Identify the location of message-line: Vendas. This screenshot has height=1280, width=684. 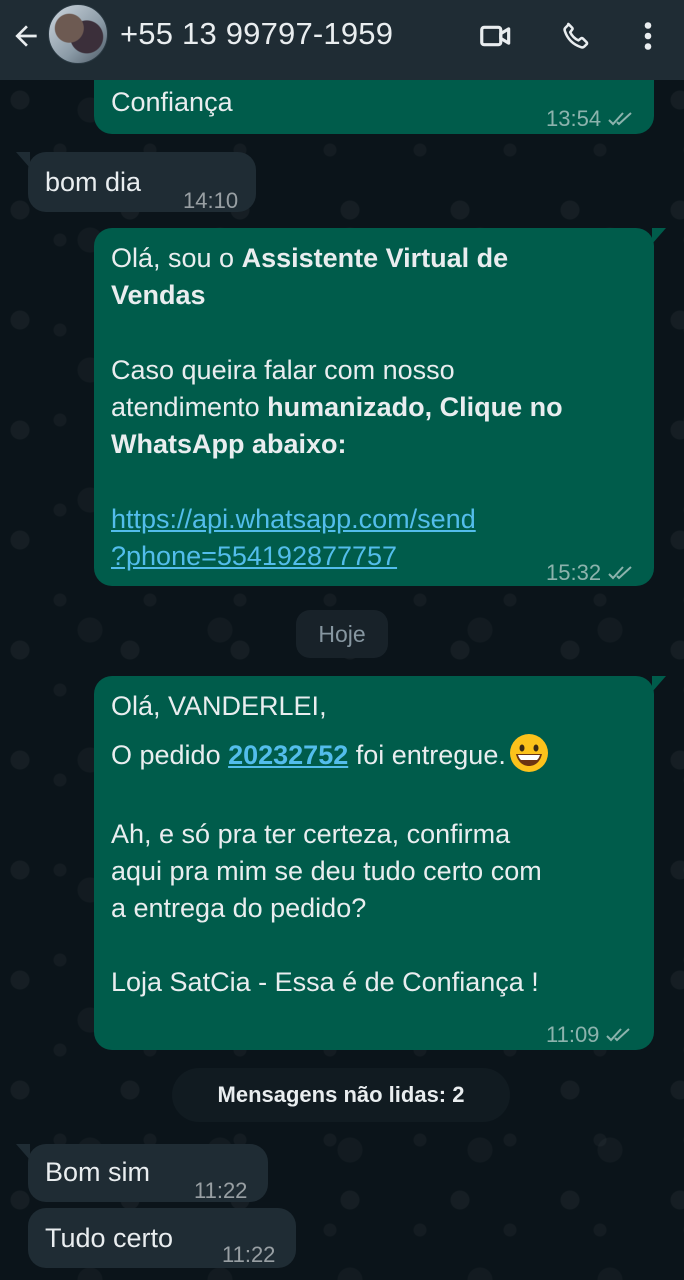
(158, 295).